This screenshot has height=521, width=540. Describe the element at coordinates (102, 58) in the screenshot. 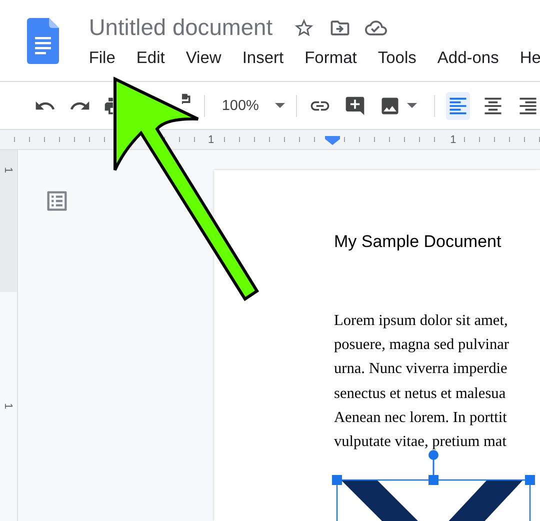

I see `menu-item: File` at that location.